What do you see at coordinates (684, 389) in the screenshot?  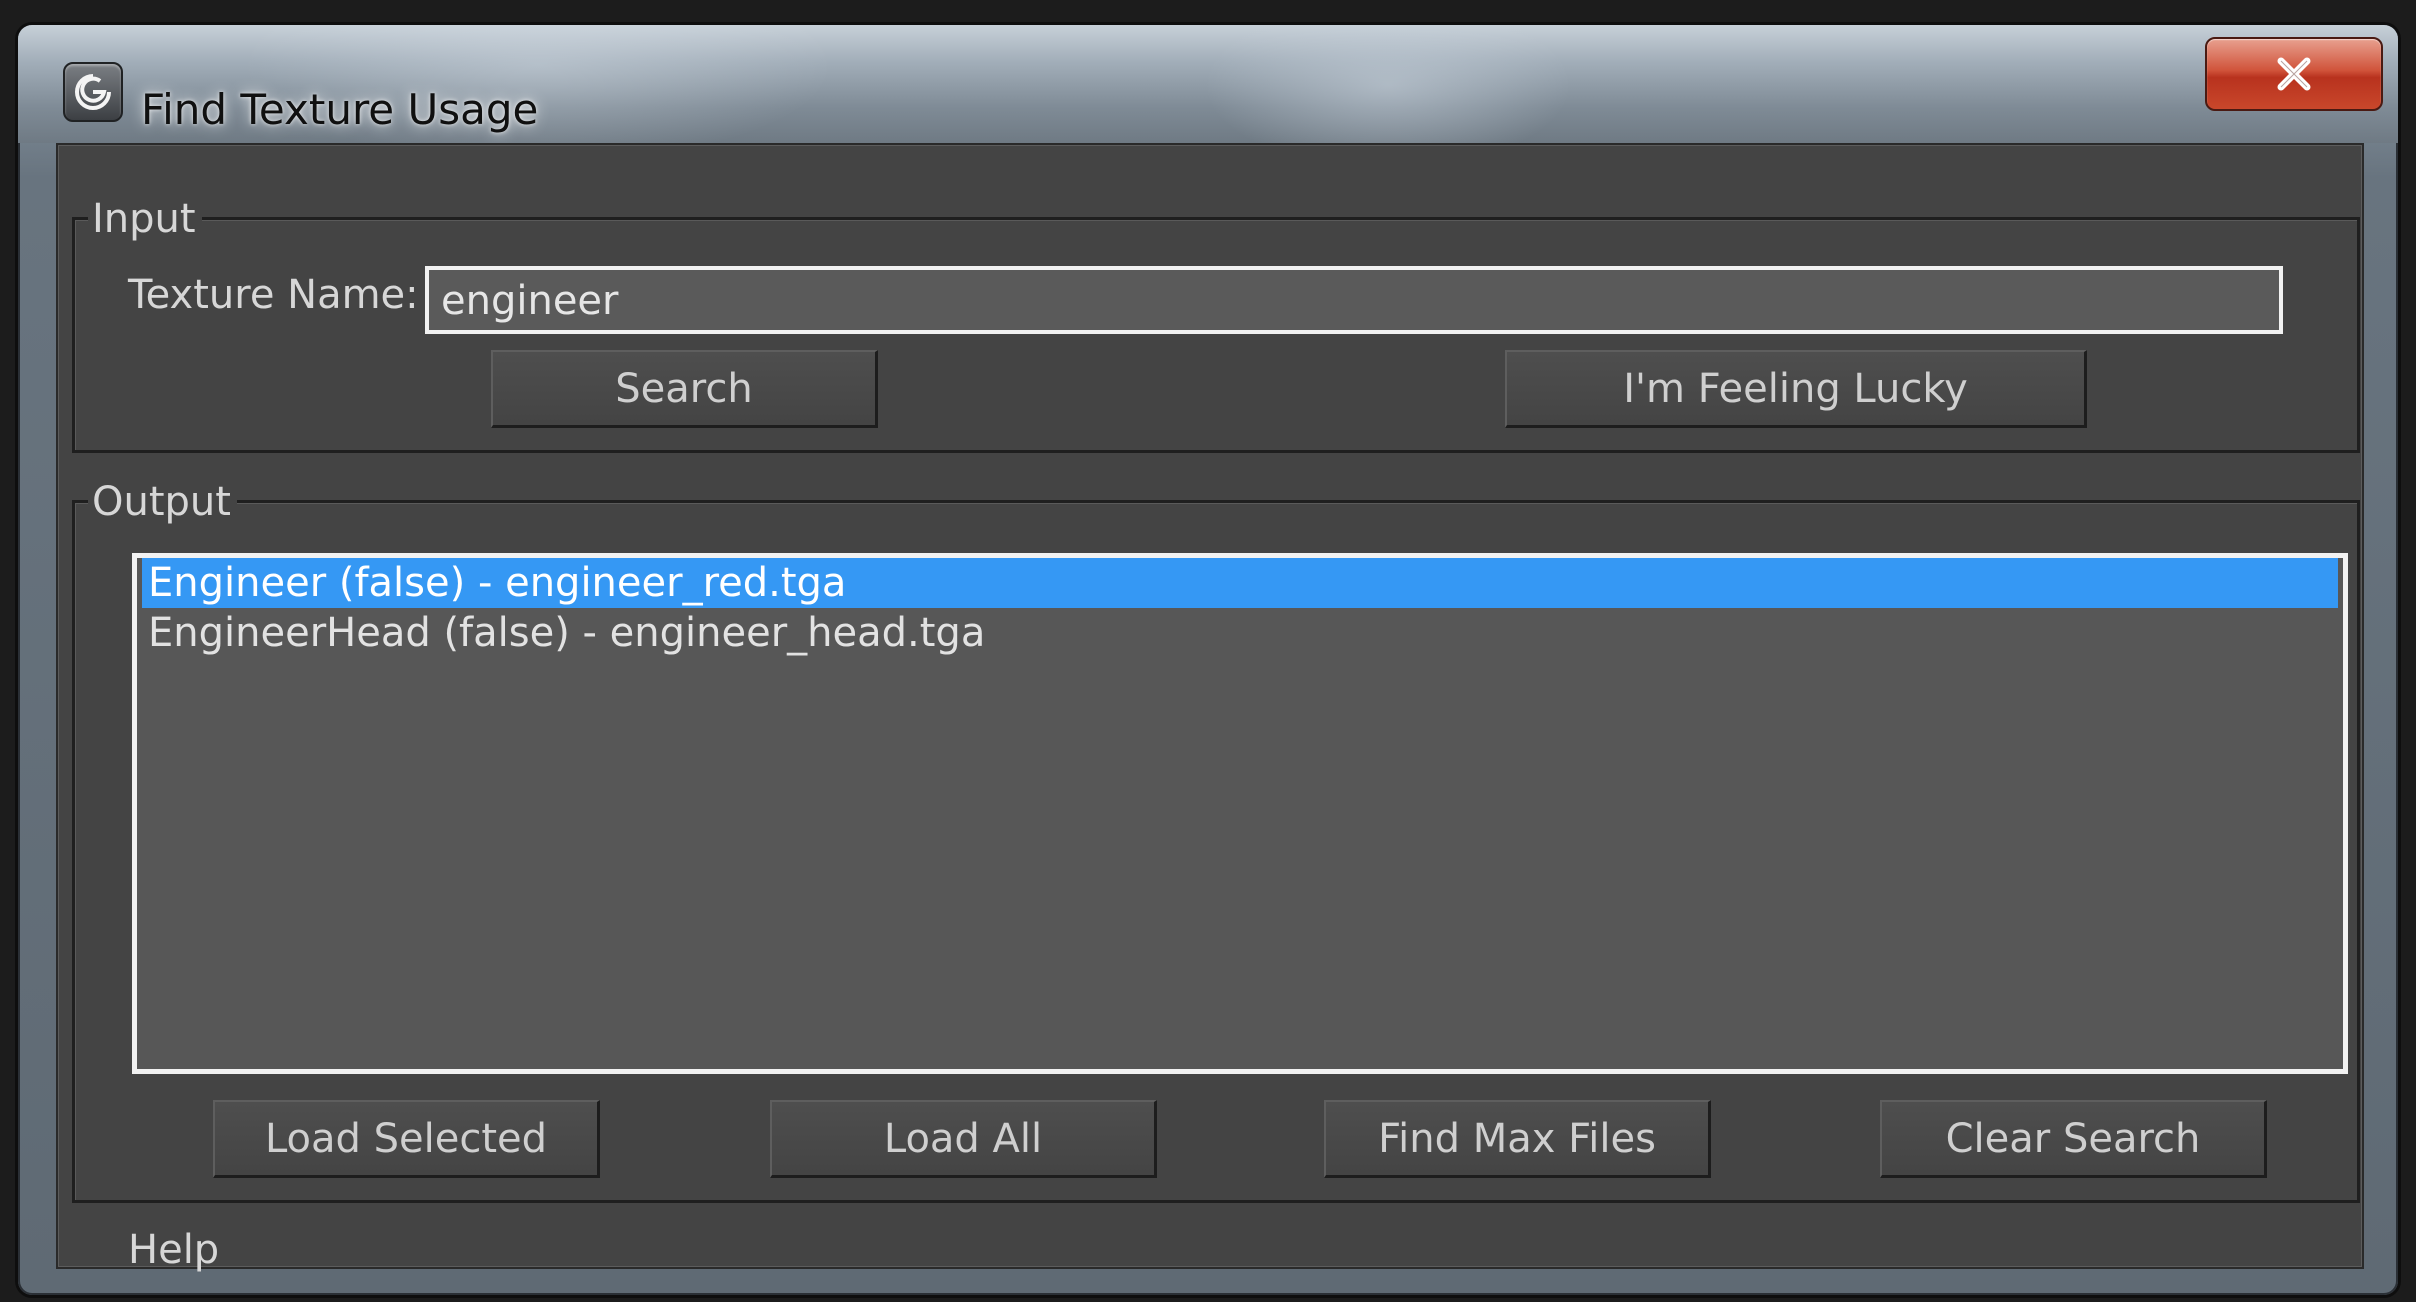 I see `search-button: Search` at bounding box center [684, 389].